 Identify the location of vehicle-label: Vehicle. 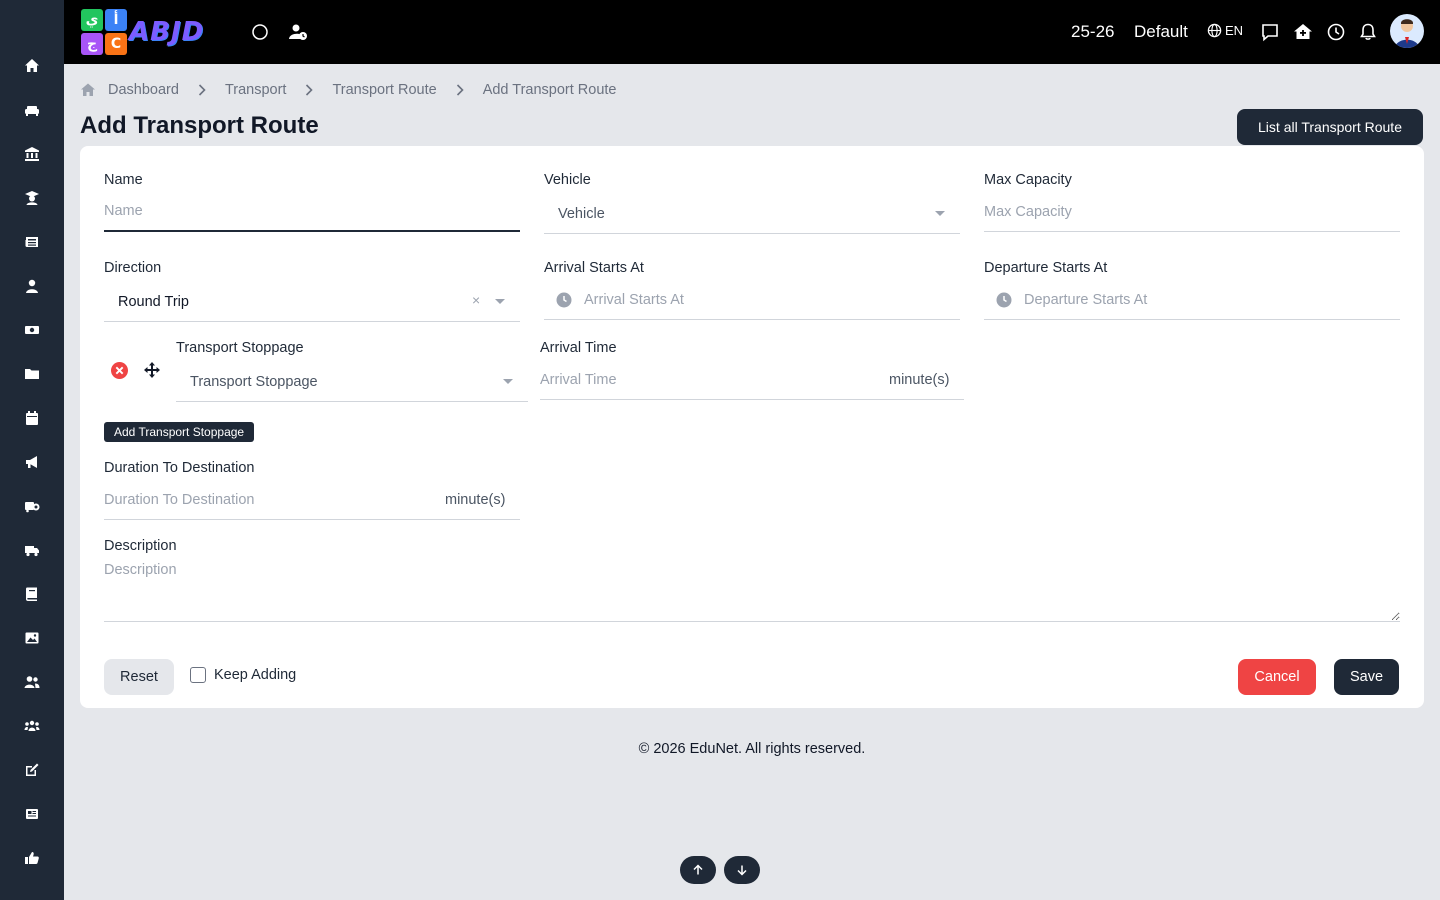
(567, 180).